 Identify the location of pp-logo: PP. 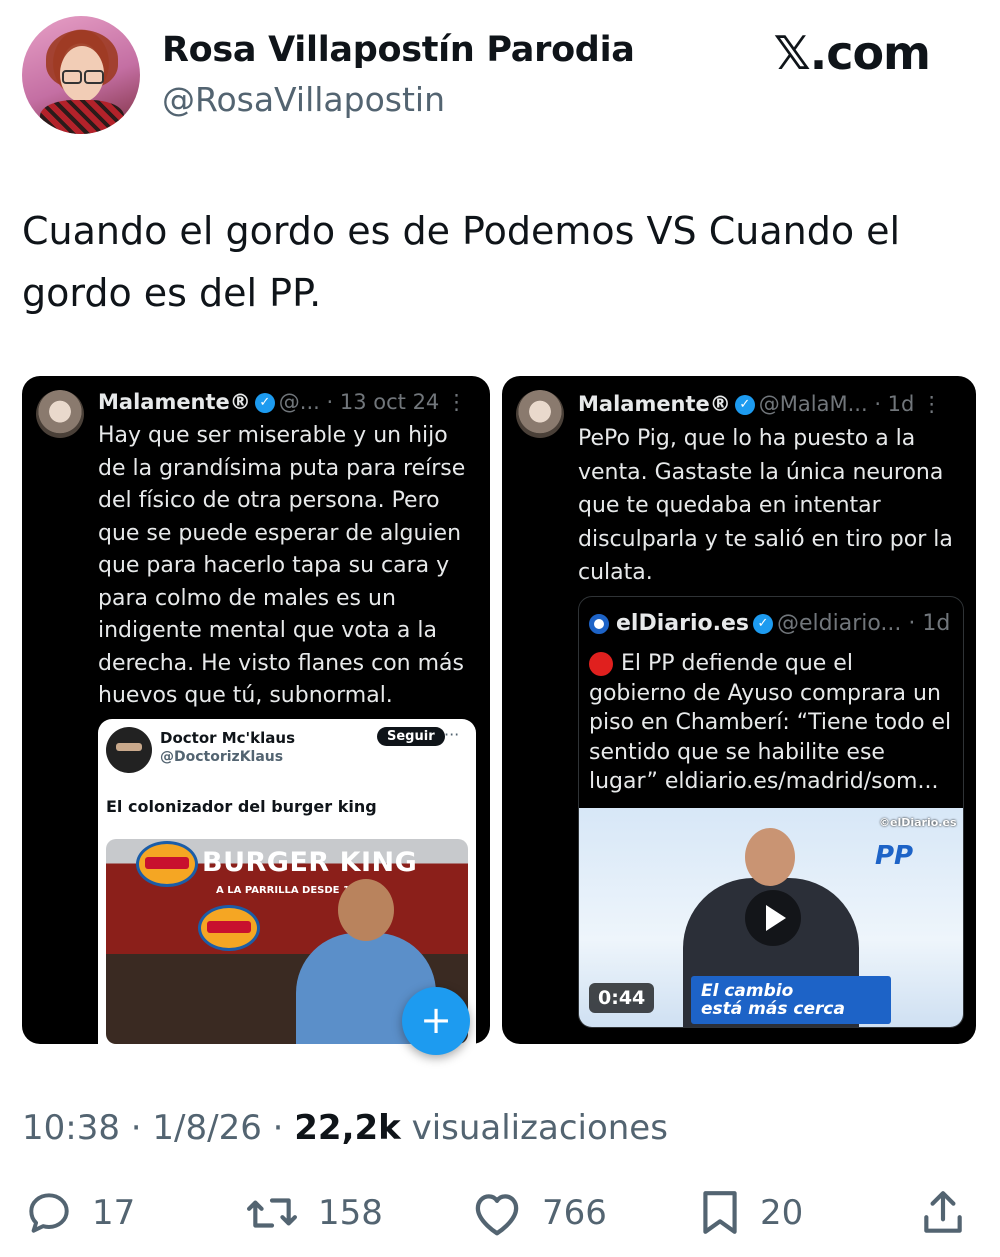
(894, 856).